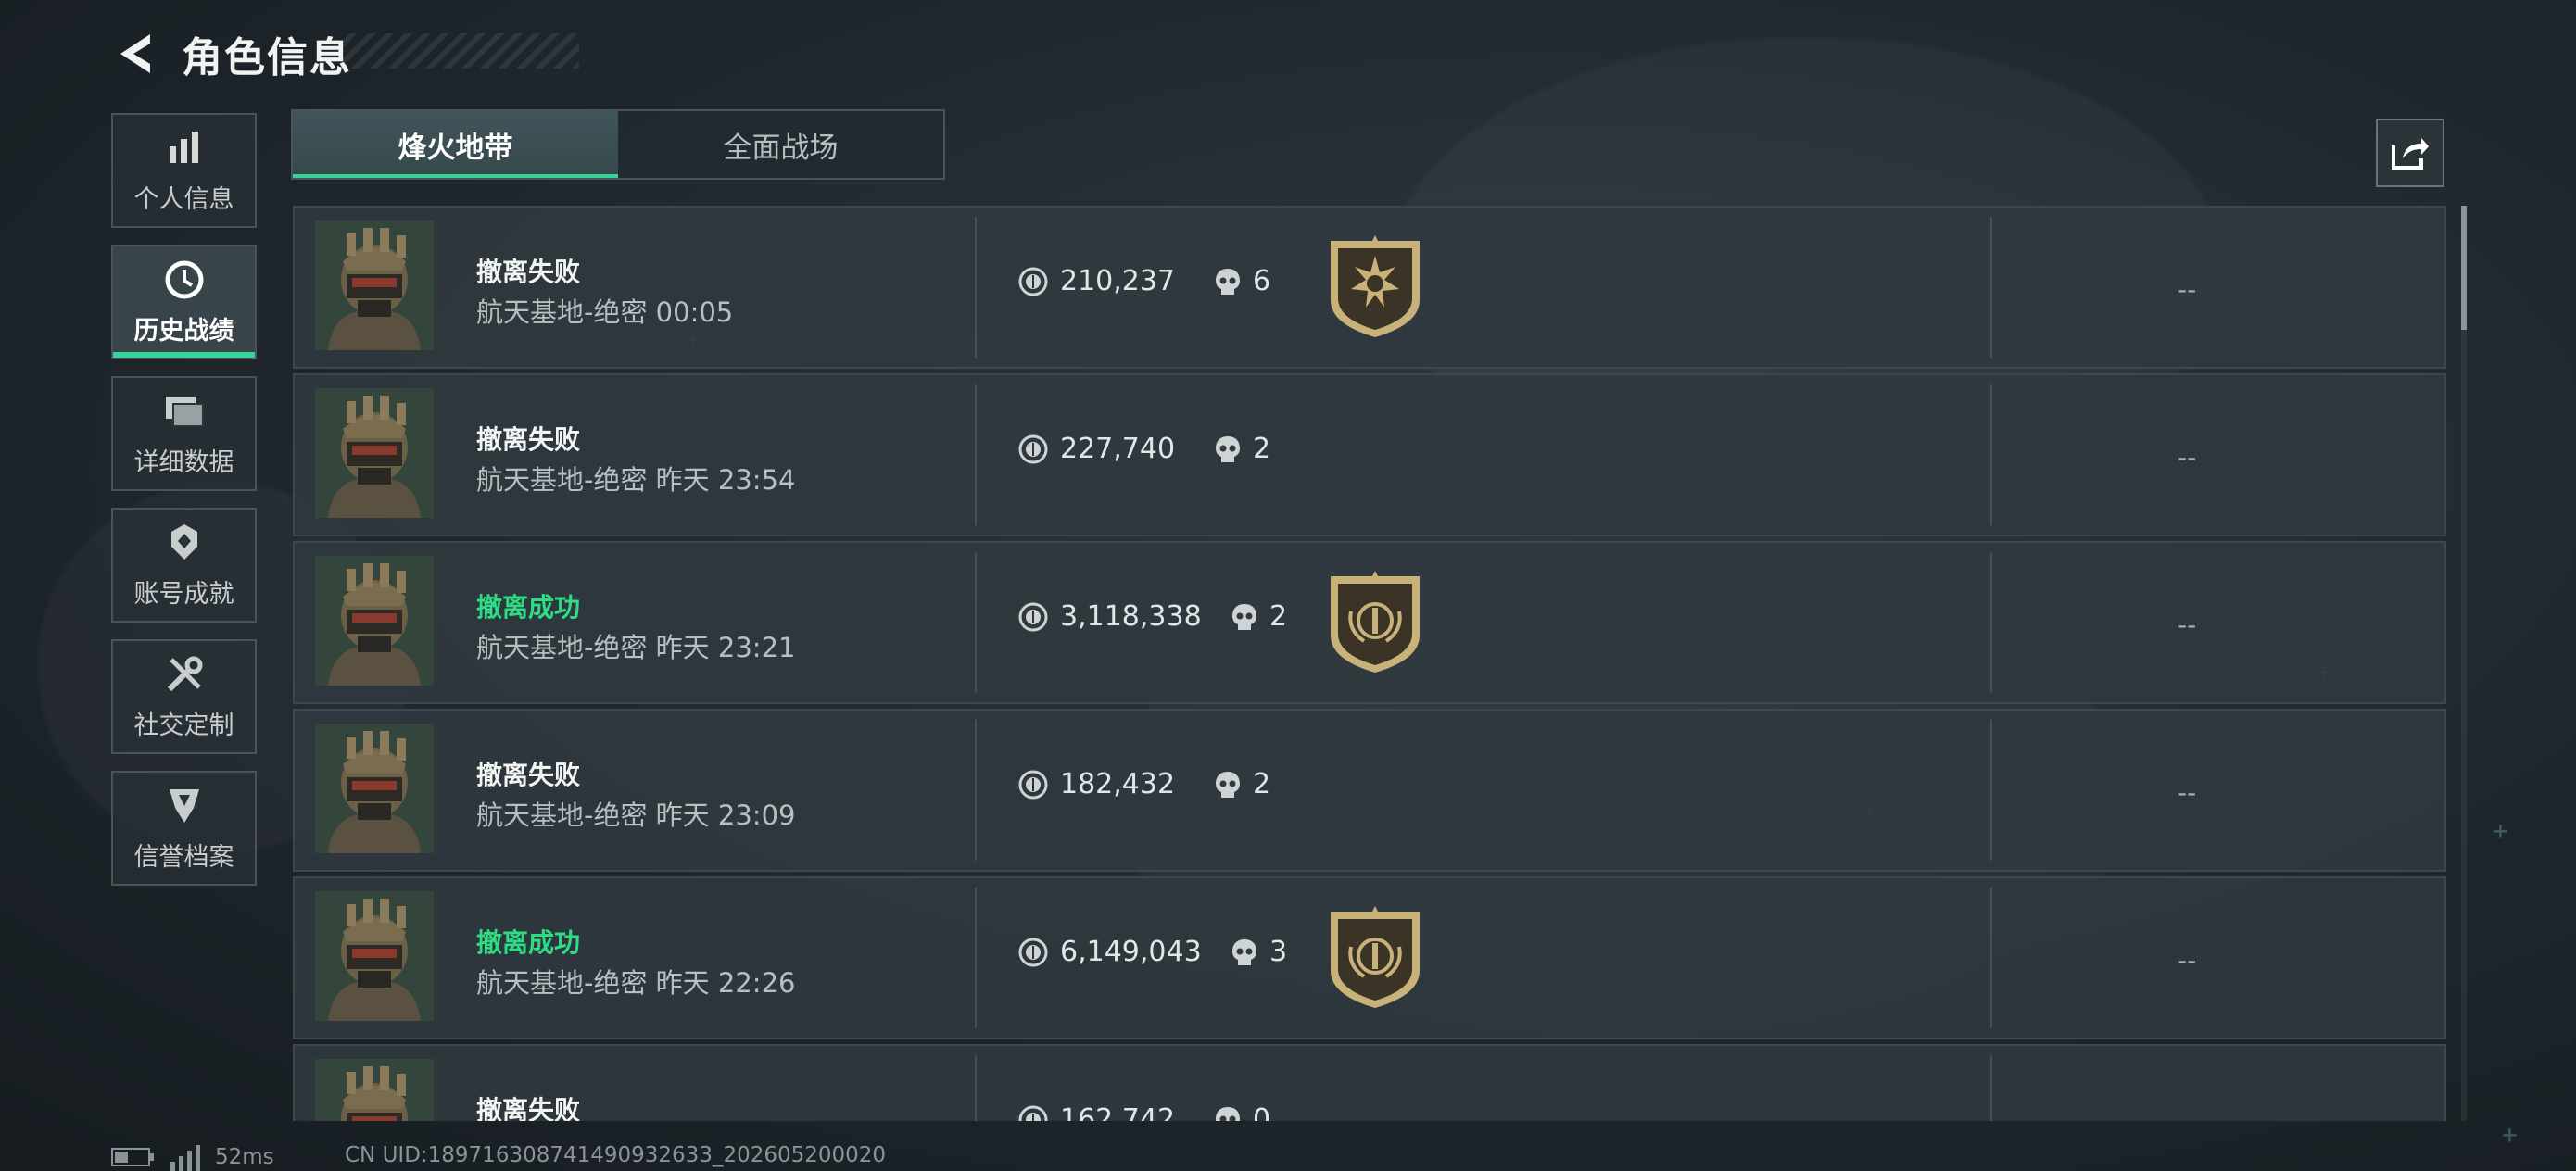 The height and width of the screenshot is (1171, 2576). I want to click on sidebar-item-label: 账号成就, so click(183, 594).